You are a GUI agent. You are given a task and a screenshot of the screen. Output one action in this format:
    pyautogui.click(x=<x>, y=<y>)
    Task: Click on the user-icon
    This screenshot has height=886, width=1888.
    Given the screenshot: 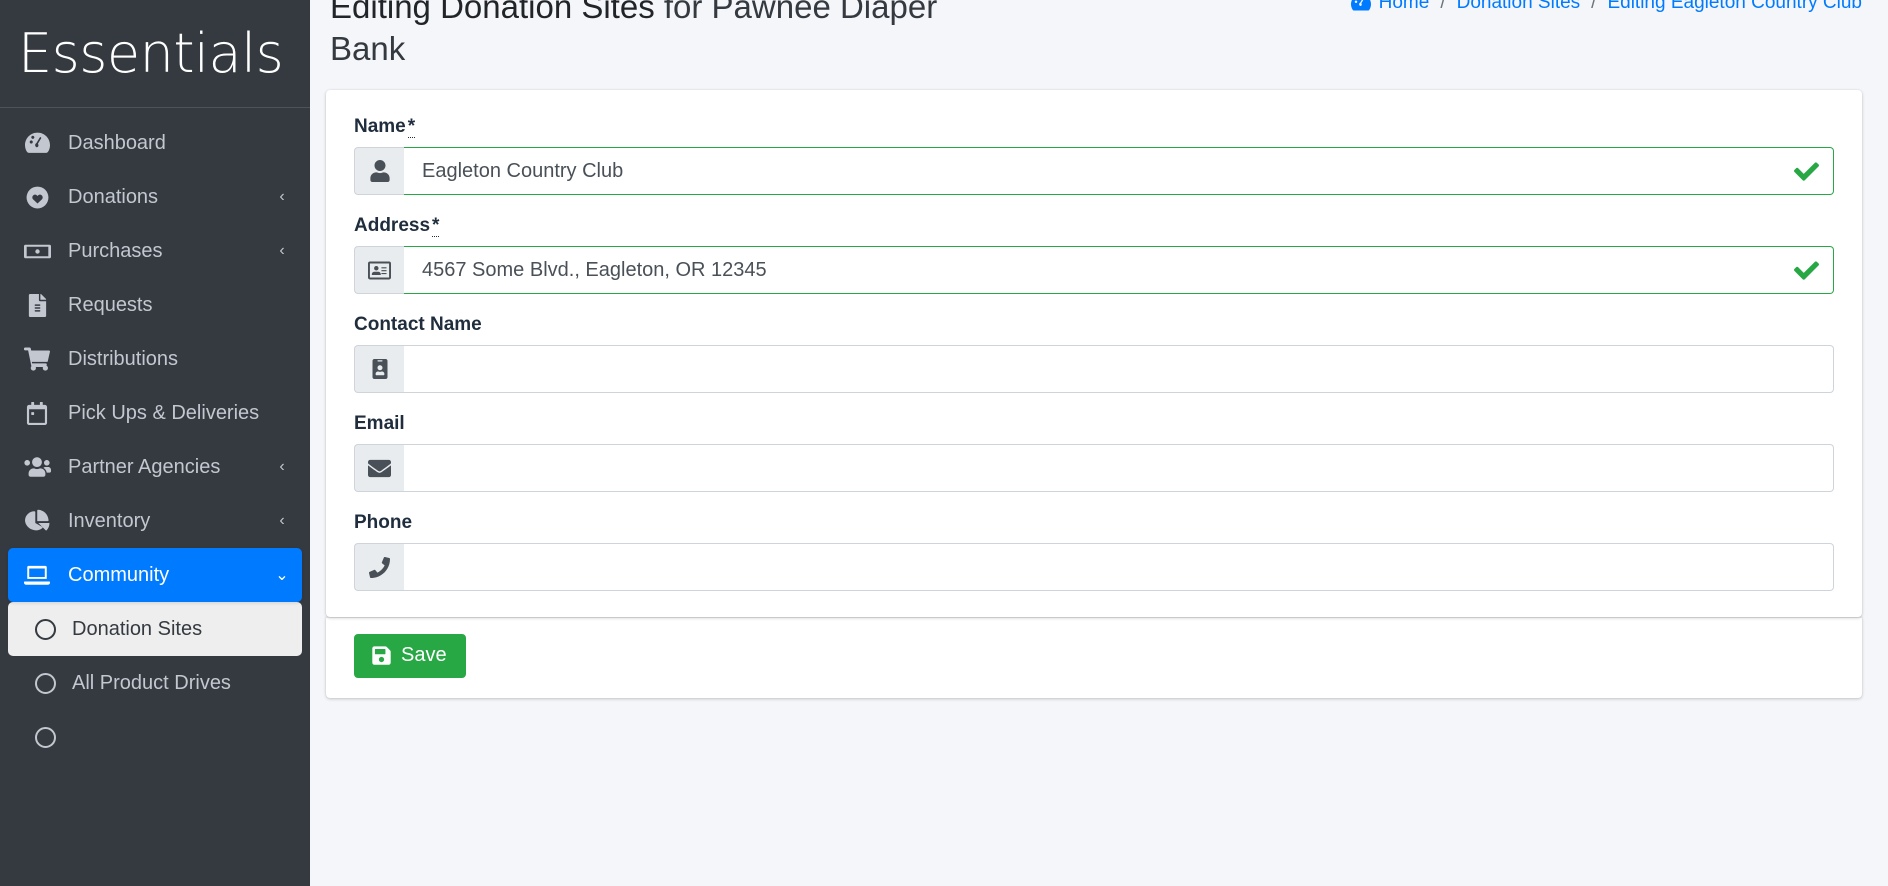 What is the action you would take?
    pyautogui.click(x=379, y=171)
    